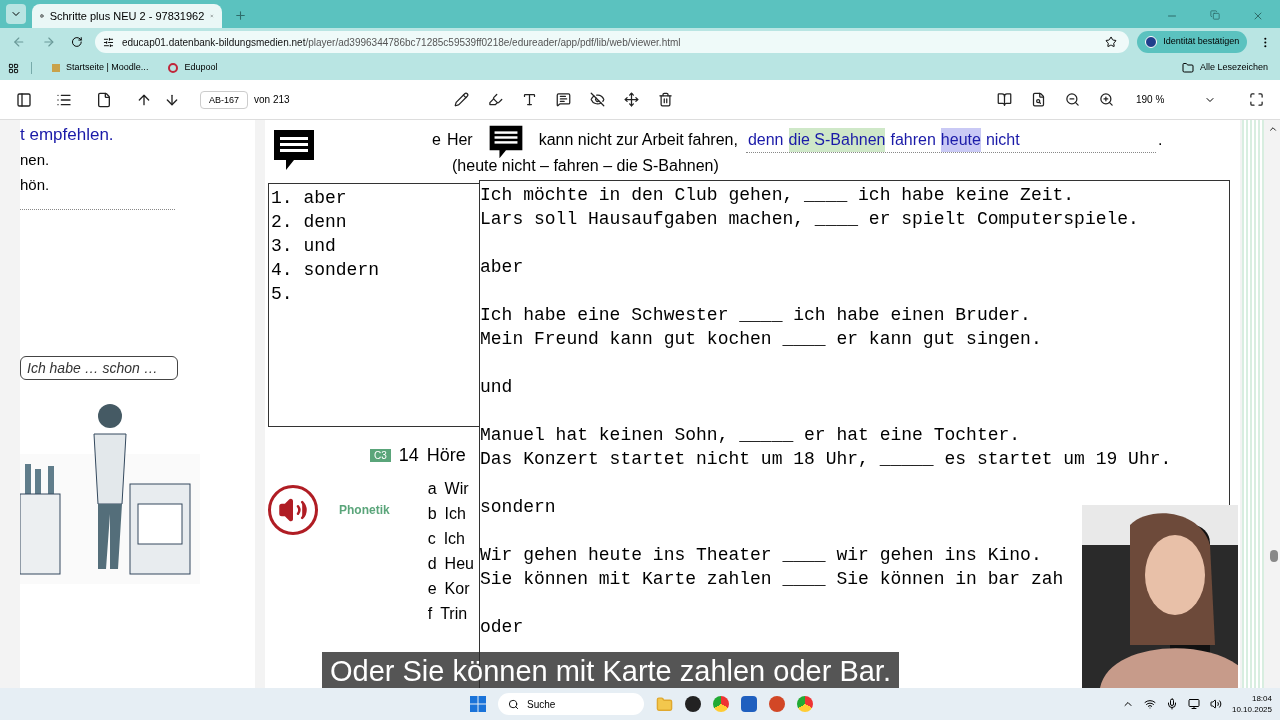 This screenshot has width=1280, height=720. Describe the element at coordinates (751, 435) in the screenshot. I see `note-line: Manuel hat keinen Sohn, _____ er hat eine Tochter.` at that location.